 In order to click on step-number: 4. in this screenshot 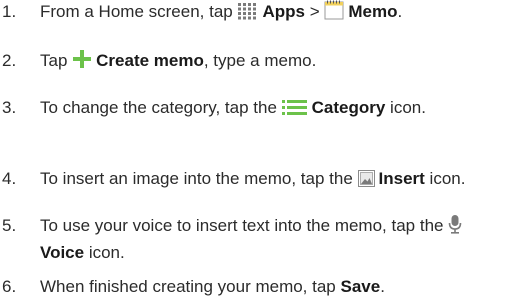, I will do `click(9, 178)`.